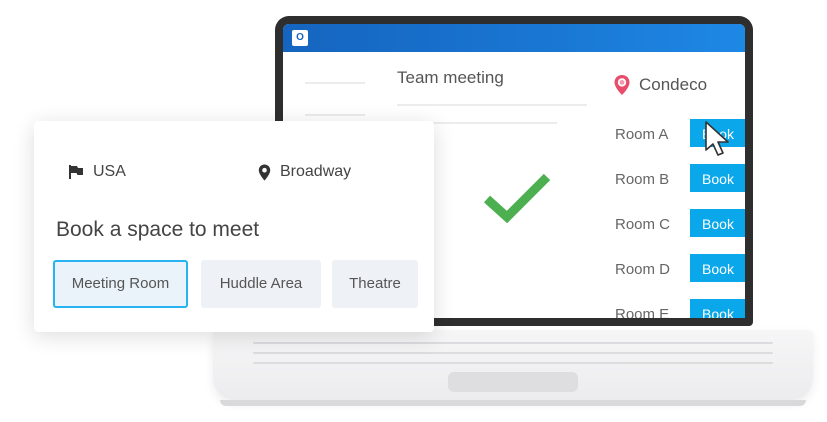  I want to click on country-label: USA, so click(109, 171).